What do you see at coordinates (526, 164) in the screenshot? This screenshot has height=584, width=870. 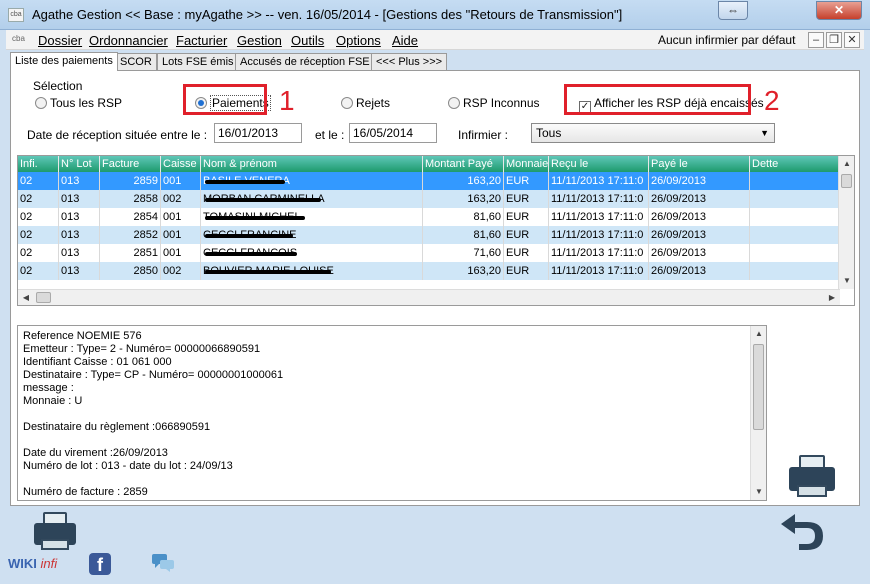 I see `col-monnaie: Monnaie` at bounding box center [526, 164].